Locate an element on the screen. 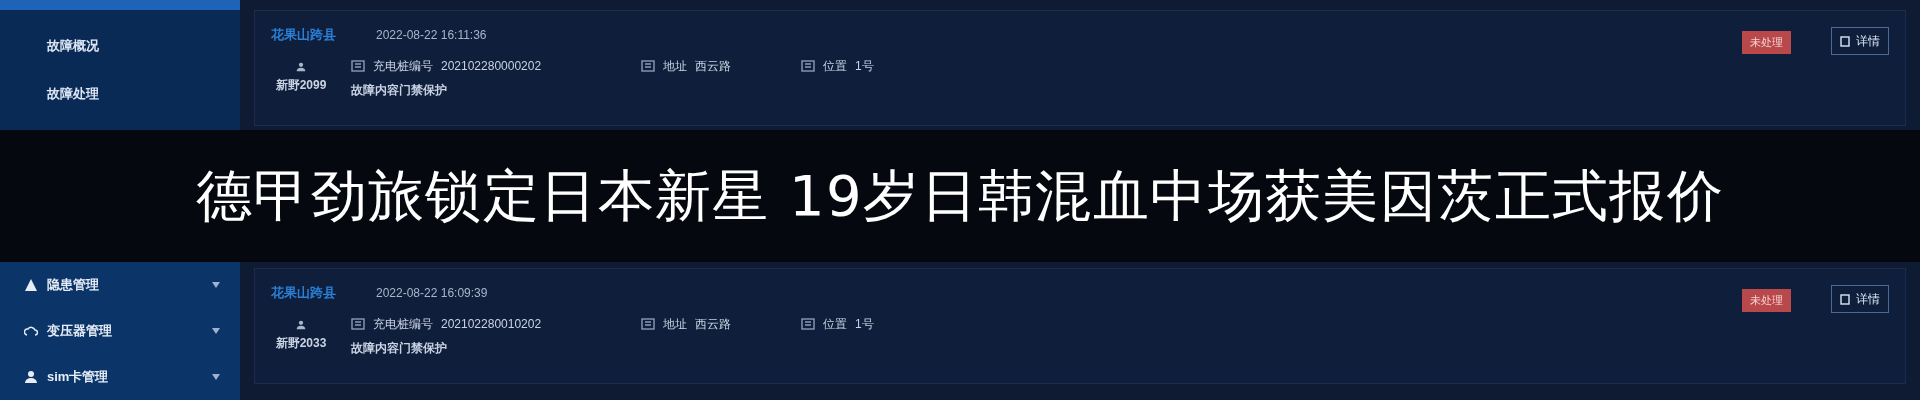 The width and height of the screenshot is (1920, 400). menu-item: sim卡管理 is located at coordinates (120, 377).